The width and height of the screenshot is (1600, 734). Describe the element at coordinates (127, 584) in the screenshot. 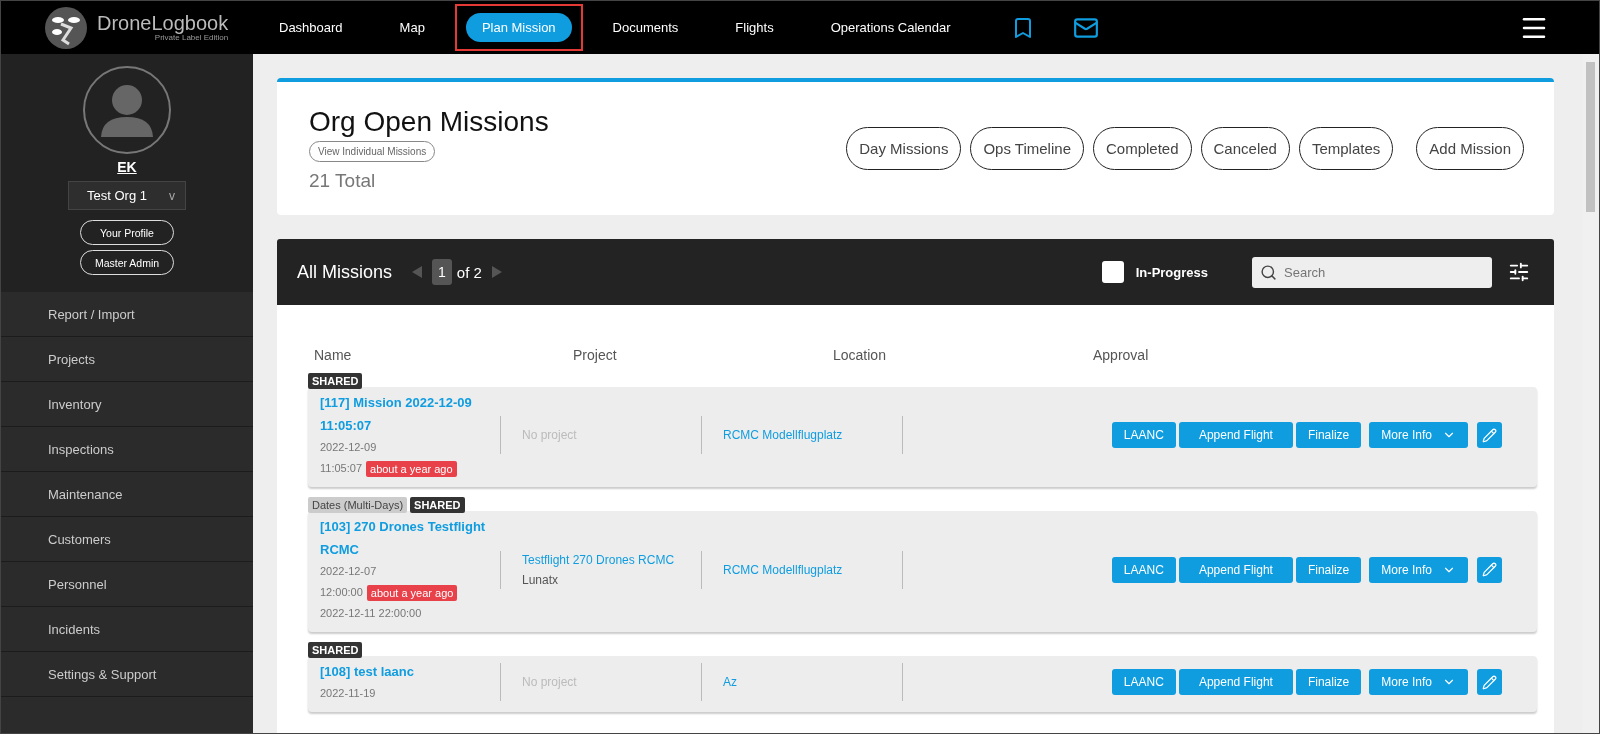

I see `sidebar-item: Personnel` at that location.